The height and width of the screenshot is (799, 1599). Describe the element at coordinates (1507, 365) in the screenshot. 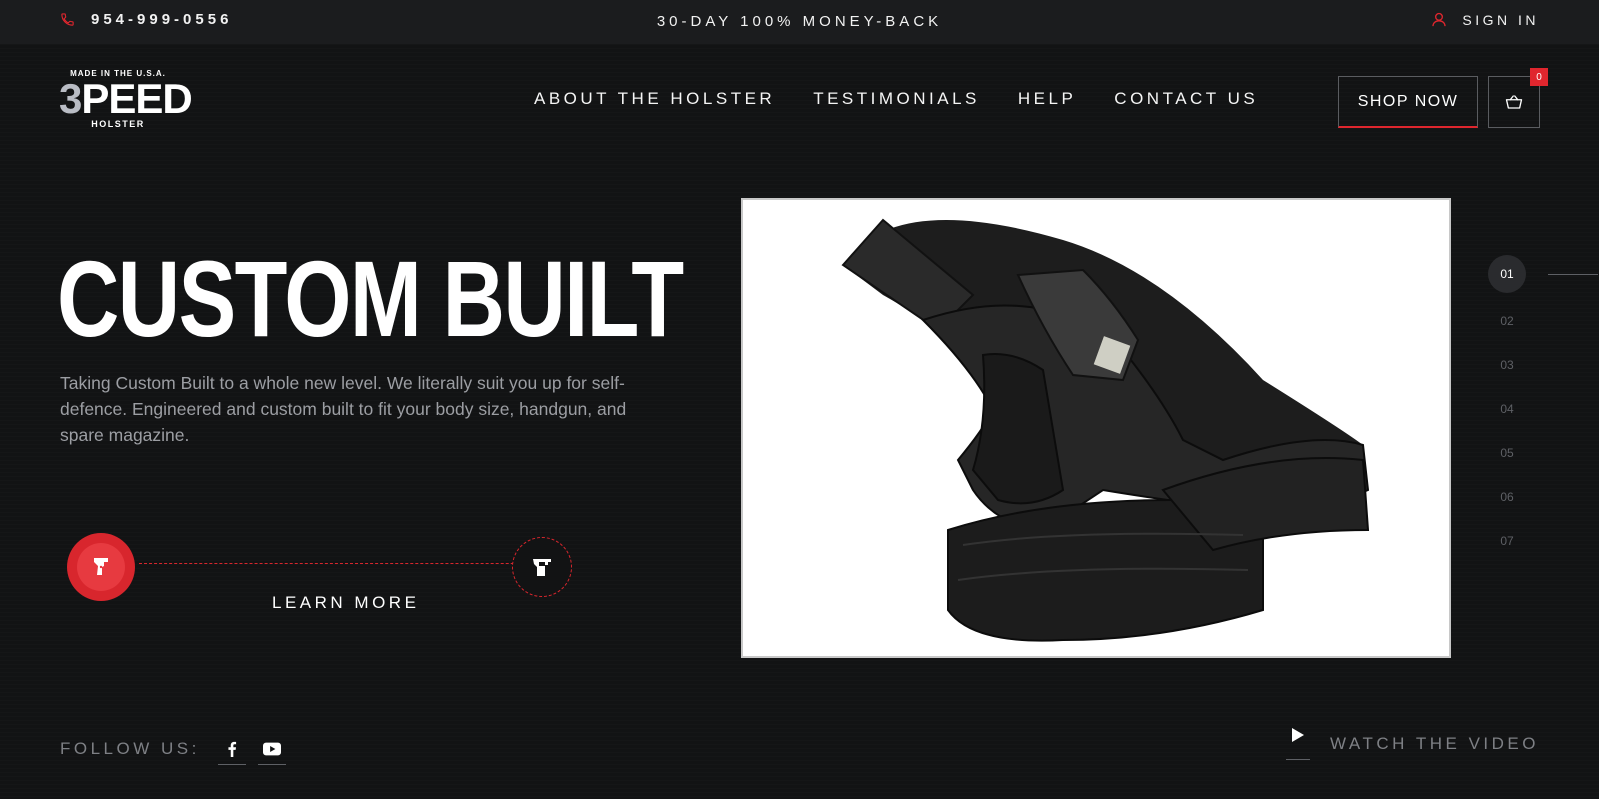

I see `pager-item-03: 03` at that location.